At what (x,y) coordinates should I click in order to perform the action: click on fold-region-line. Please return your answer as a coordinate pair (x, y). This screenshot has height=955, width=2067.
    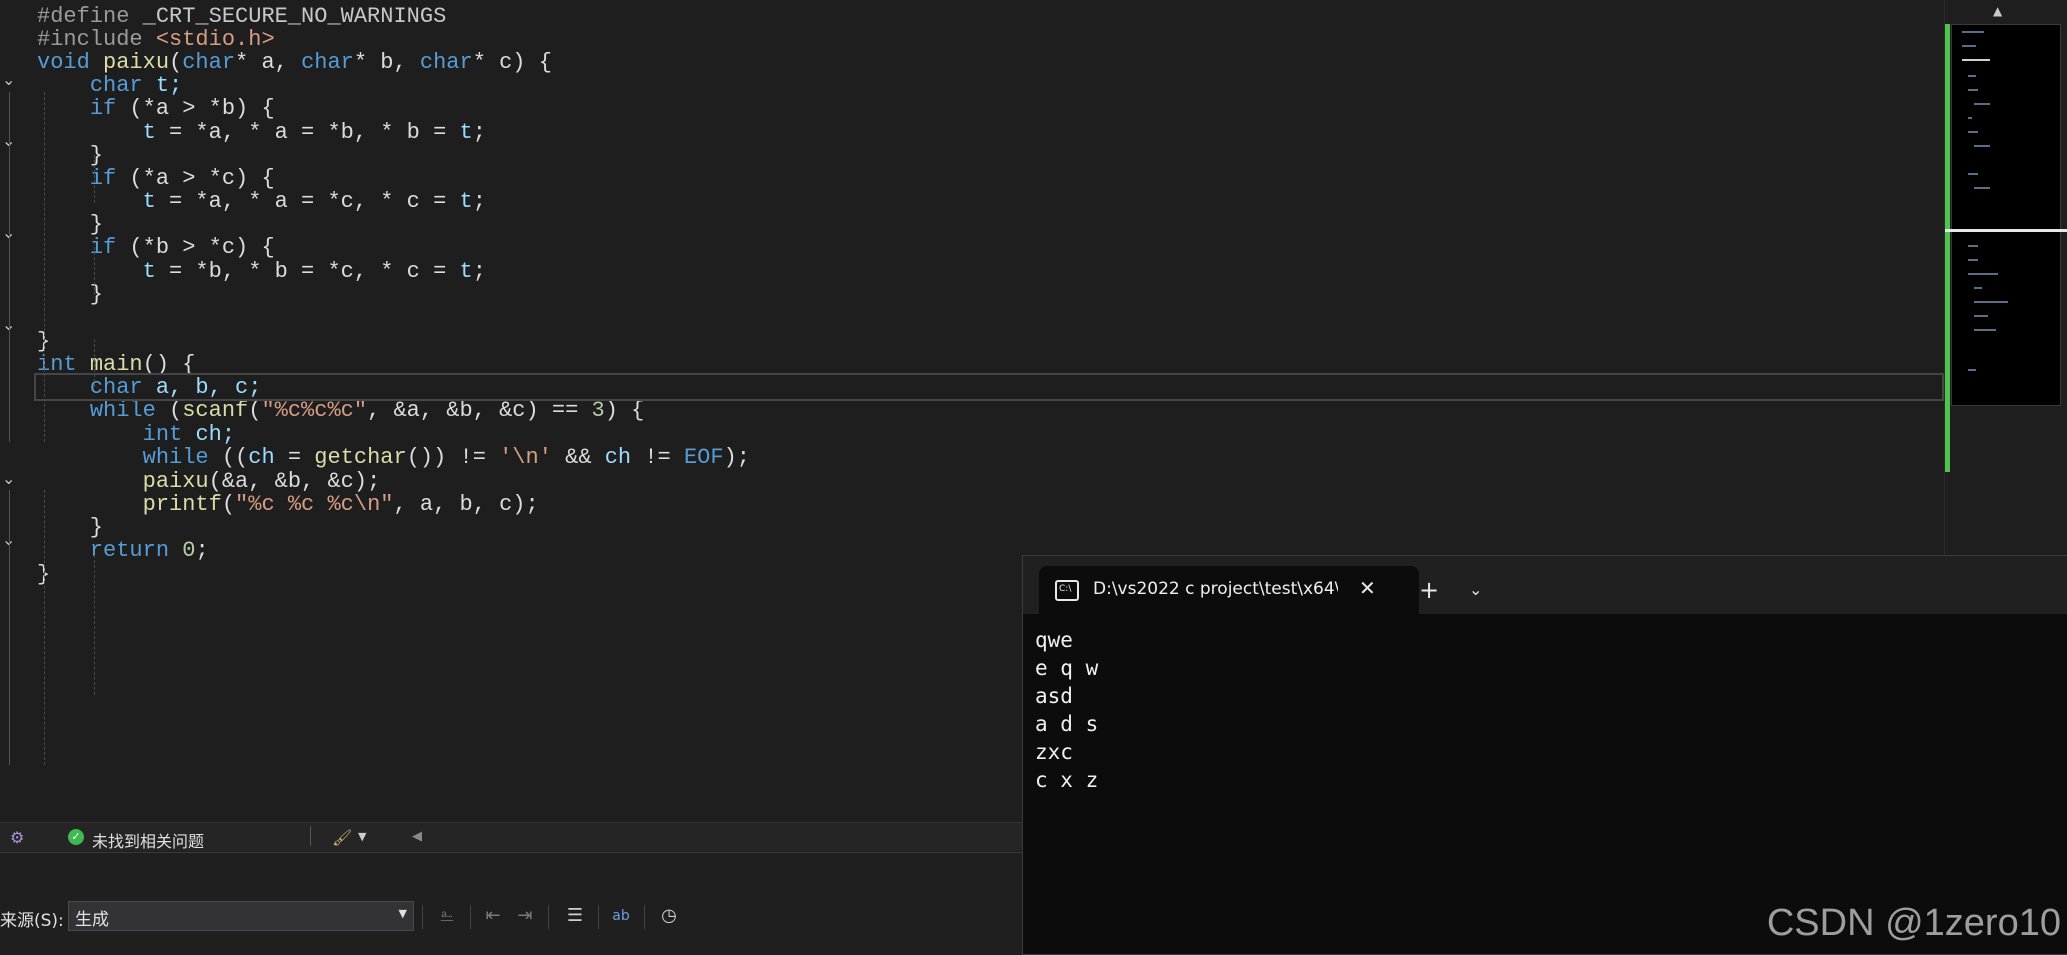
    Looking at the image, I should click on (9, 267).